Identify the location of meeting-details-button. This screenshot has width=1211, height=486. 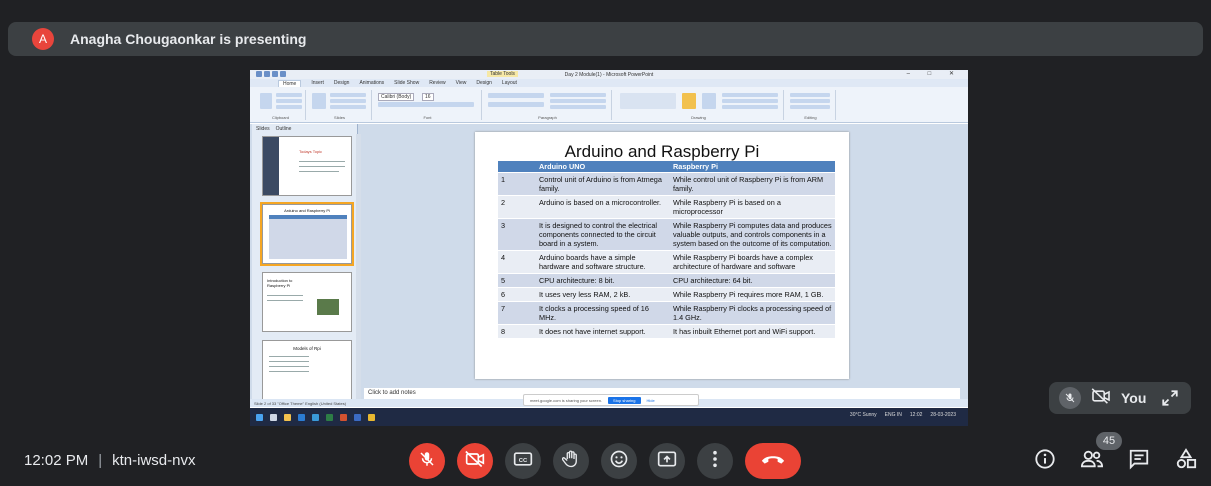
(1045, 461).